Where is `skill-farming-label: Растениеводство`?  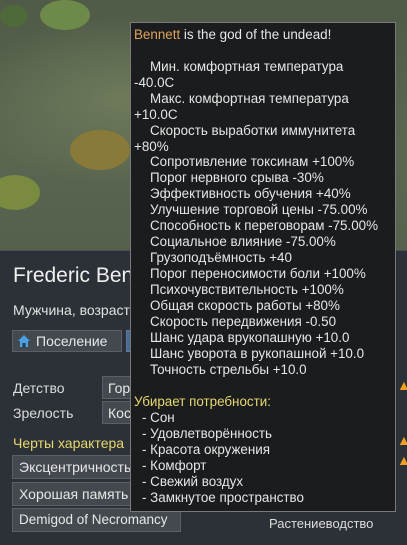 skill-farming-label: Растениеводство is located at coordinates (321, 523).